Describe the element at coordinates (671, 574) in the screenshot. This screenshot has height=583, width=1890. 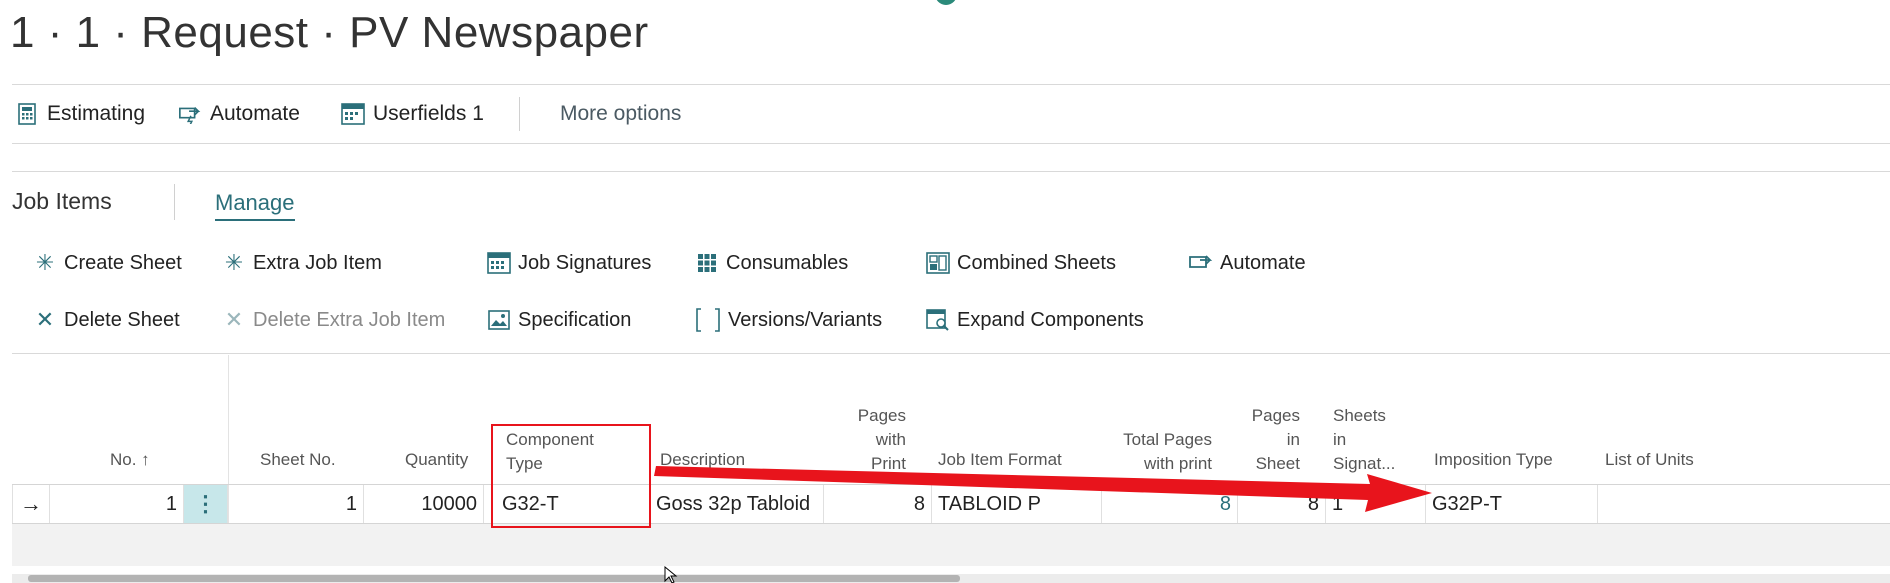
I see `mouse-cursor-icon` at that location.